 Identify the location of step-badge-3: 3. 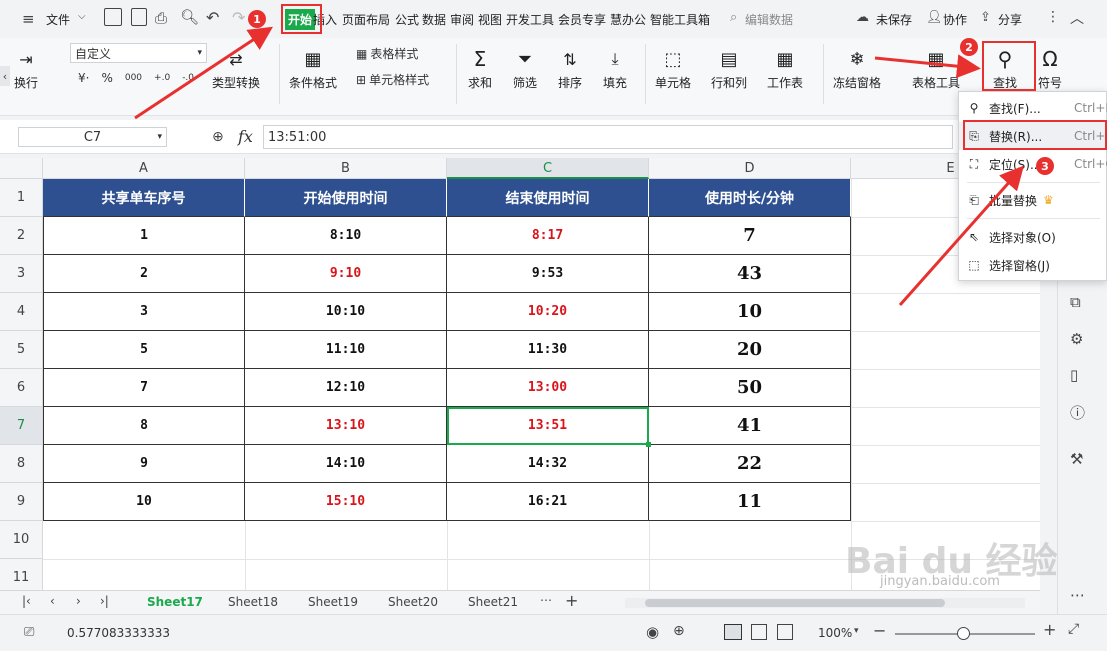
(1045, 166).